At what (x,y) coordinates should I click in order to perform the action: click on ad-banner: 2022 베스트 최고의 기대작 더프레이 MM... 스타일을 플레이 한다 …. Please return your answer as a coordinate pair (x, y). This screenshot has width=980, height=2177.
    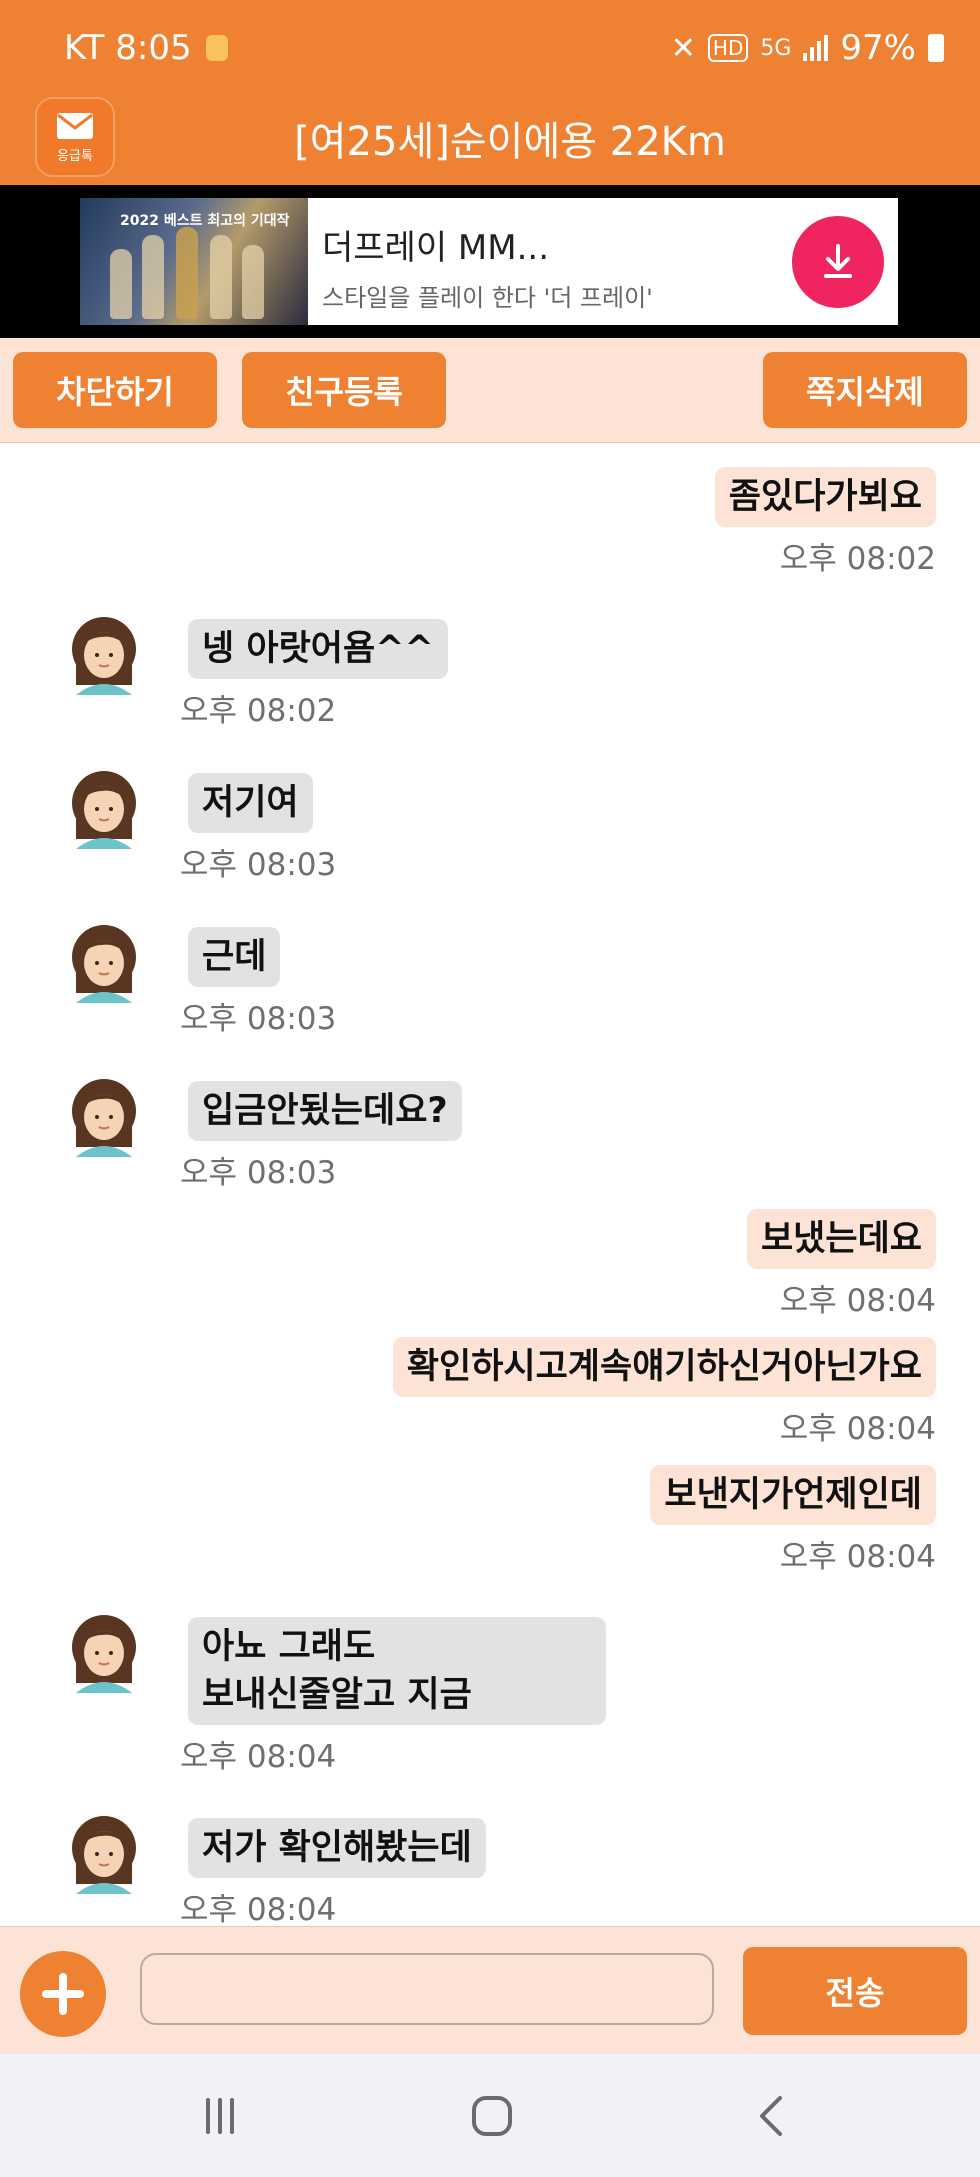
    Looking at the image, I should click on (490, 261).